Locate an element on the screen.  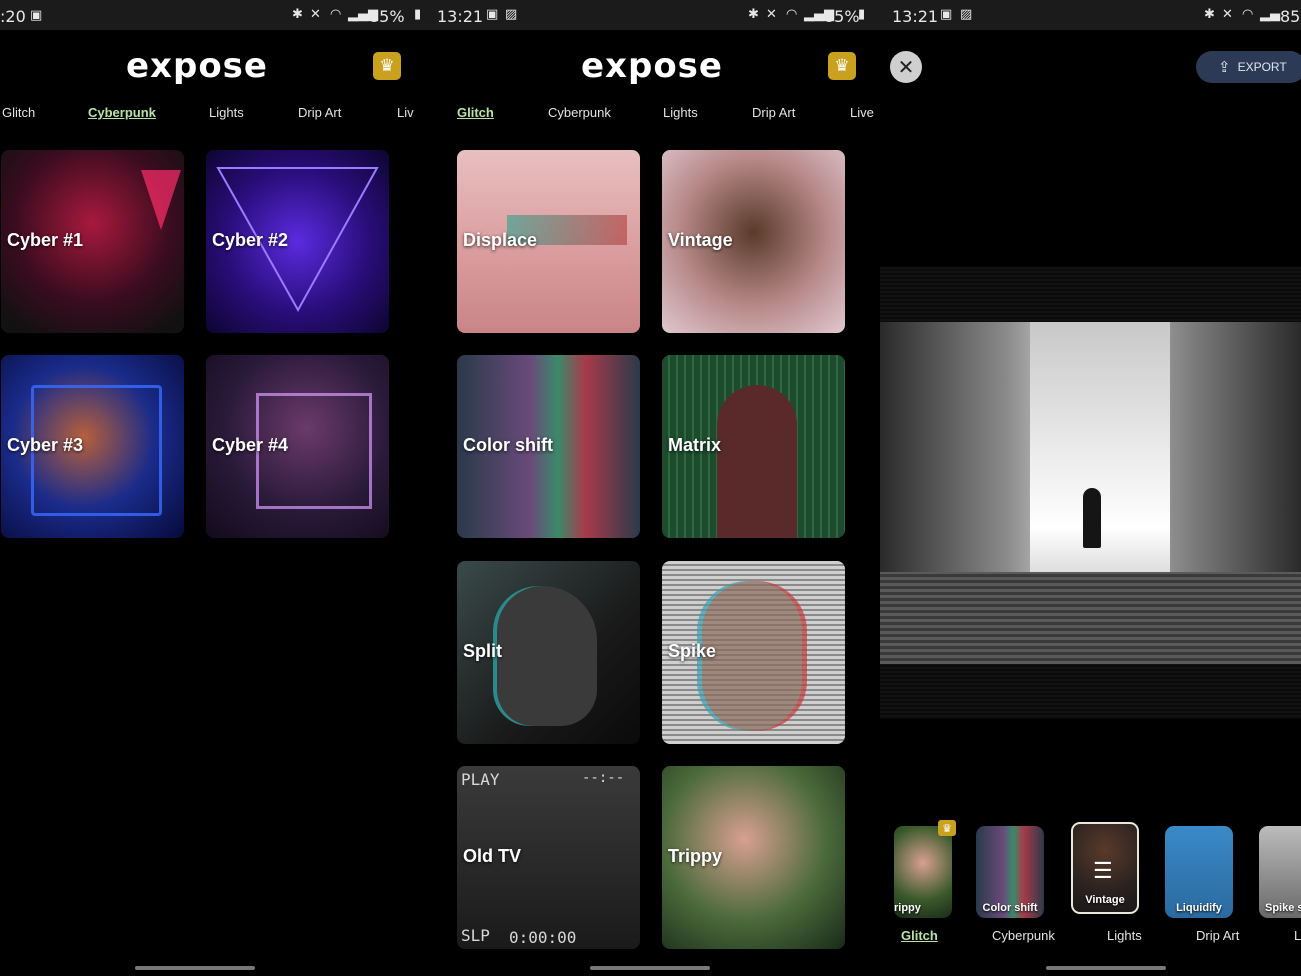
effect-thumb-liquidify: Liquidify is located at coordinates (1199, 872).